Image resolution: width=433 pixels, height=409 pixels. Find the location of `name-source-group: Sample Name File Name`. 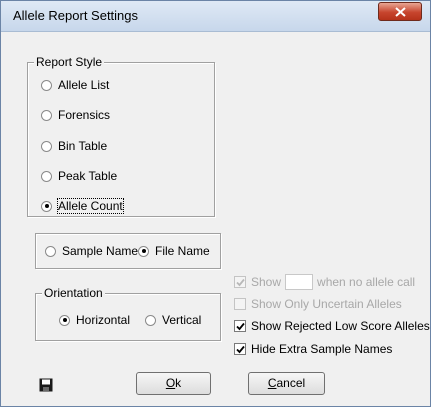

name-source-group: Sample Name File Name is located at coordinates (128, 251).